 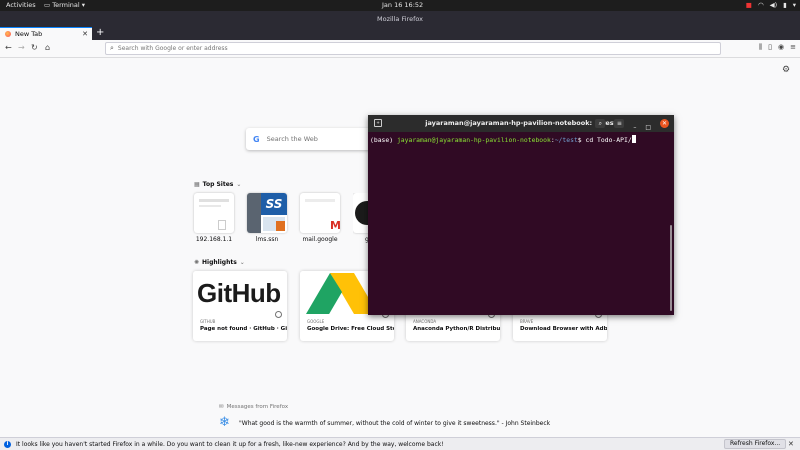 What do you see at coordinates (794, 5) in the screenshot?
I see `chevron-down-icon: ▾` at bounding box center [794, 5].